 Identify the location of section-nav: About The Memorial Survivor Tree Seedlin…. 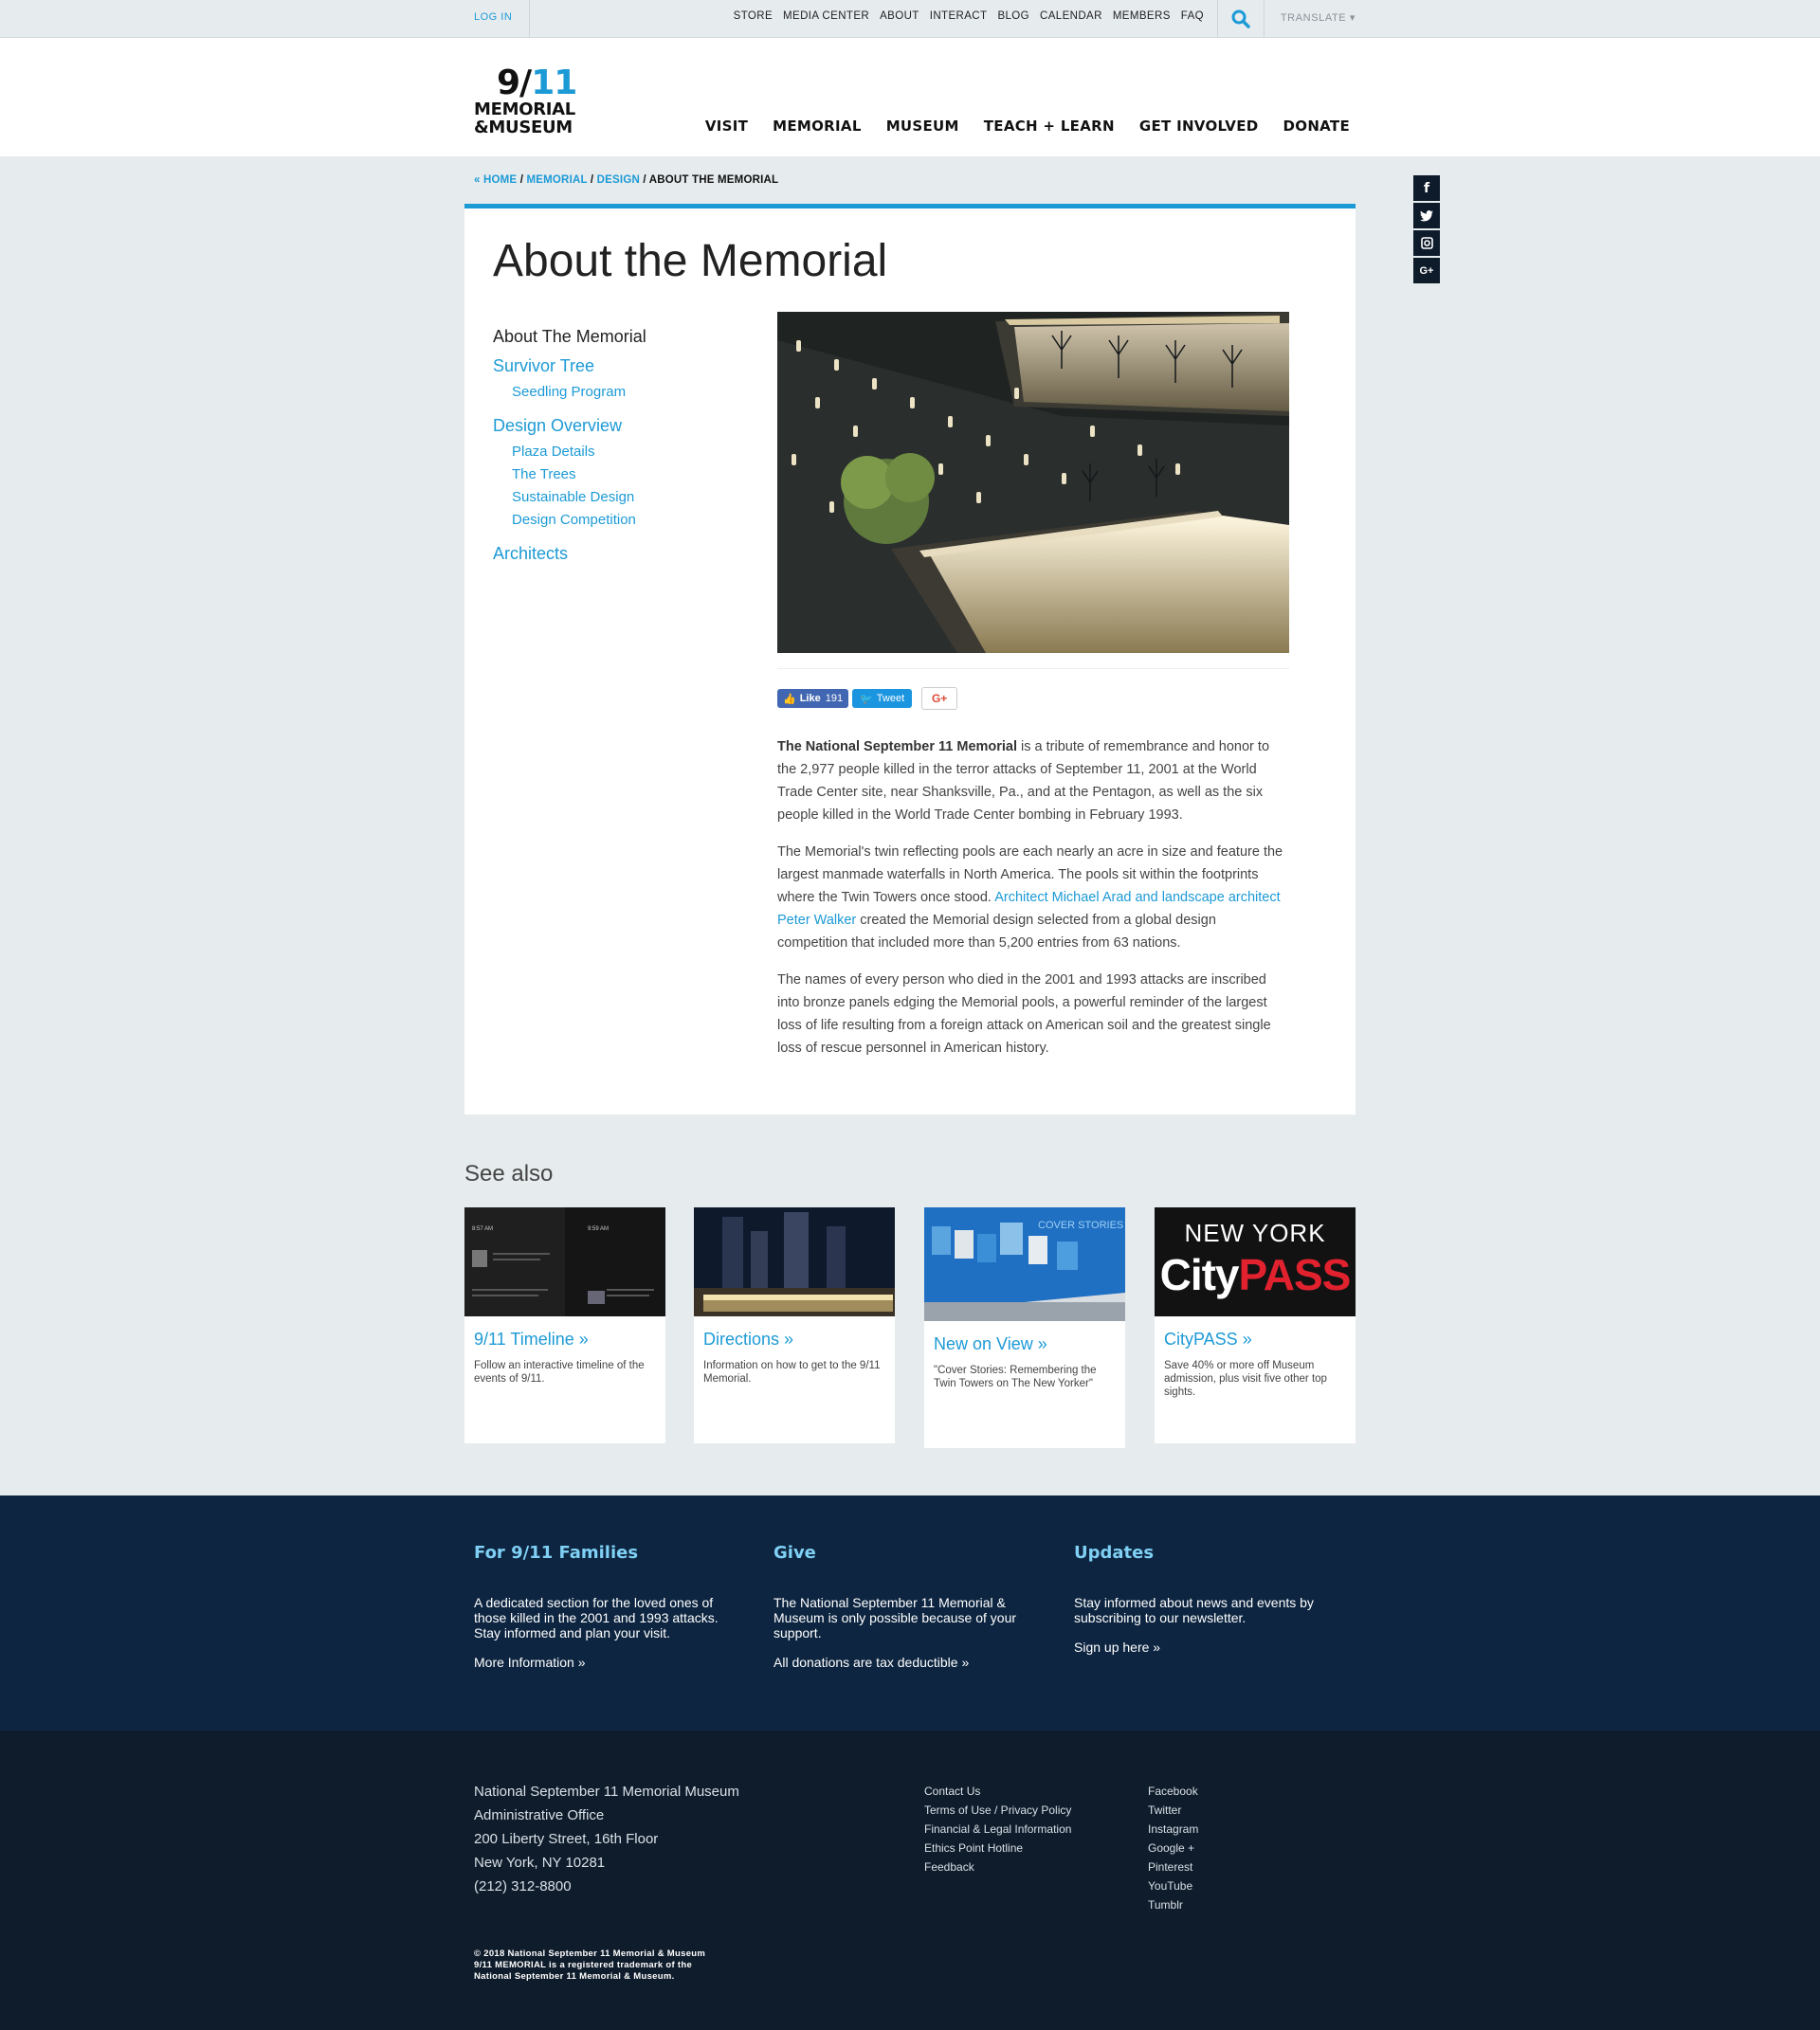
(625, 449).